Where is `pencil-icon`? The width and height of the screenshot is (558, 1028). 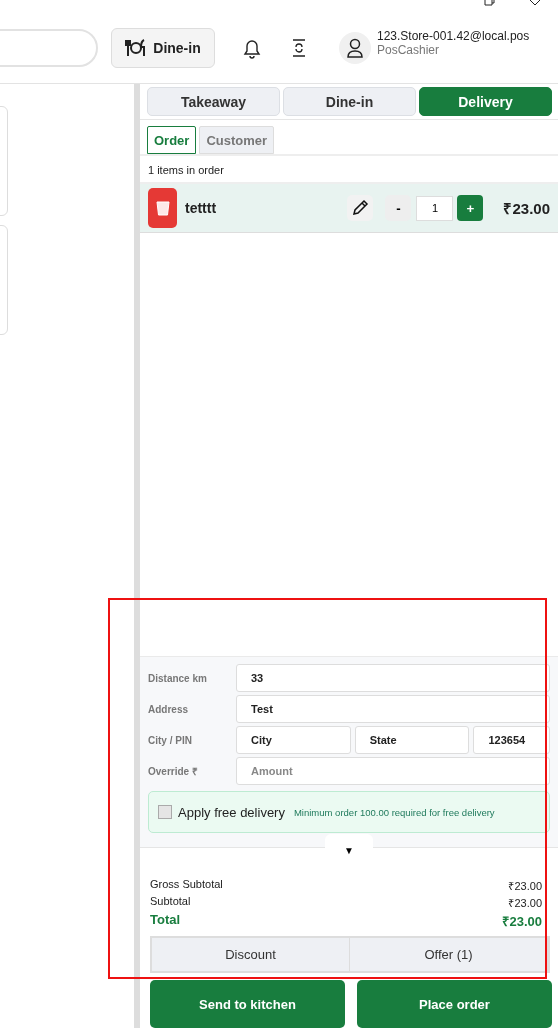 pencil-icon is located at coordinates (360, 208).